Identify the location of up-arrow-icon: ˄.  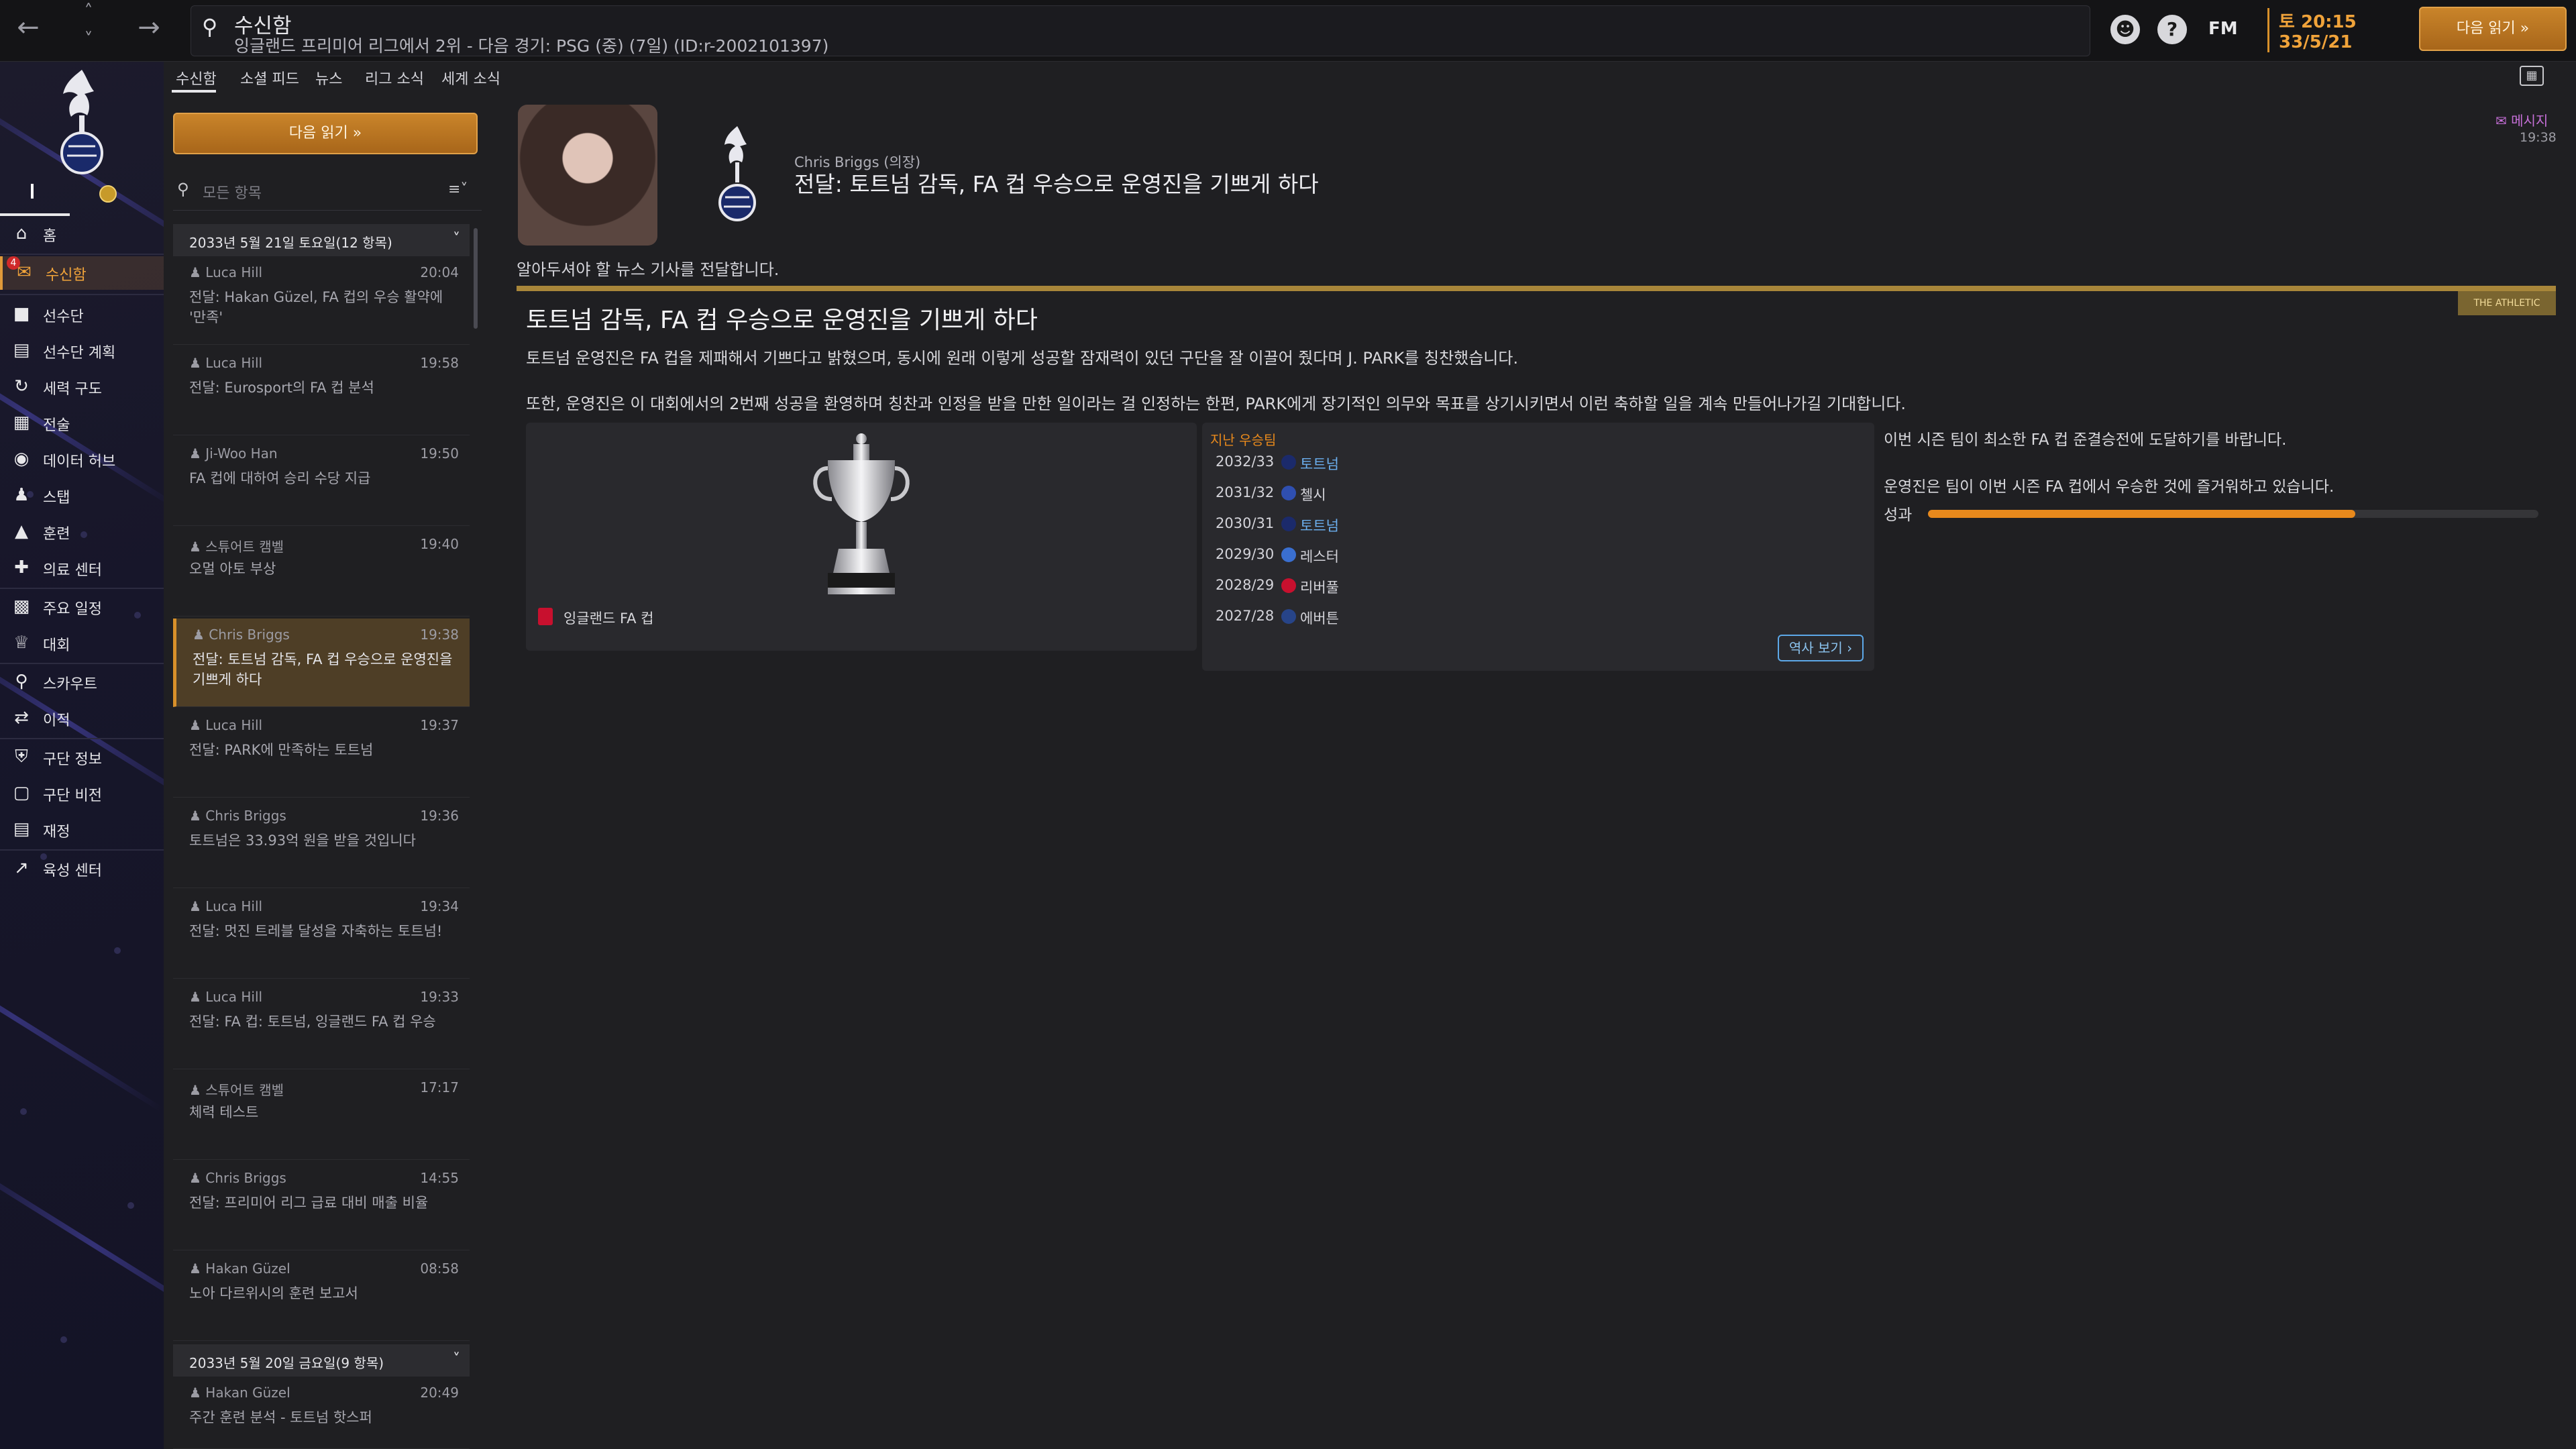
(88, 11).